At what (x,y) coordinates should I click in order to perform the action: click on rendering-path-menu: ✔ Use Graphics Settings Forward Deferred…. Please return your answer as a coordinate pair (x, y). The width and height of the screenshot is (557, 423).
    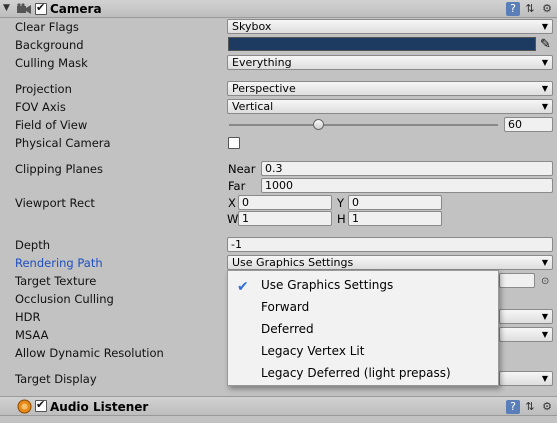
    Looking at the image, I should click on (363, 328).